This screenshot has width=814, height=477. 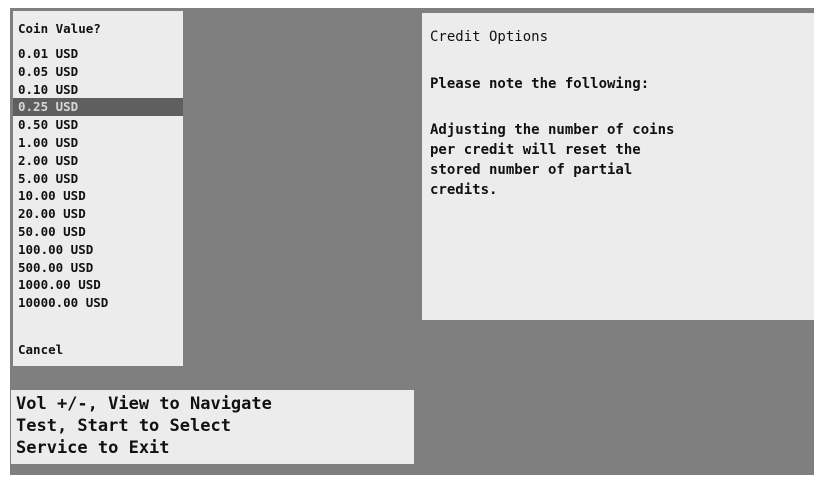 What do you see at coordinates (123, 426) in the screenshot?
I see `help-line-select: Test, Start to Select` at bounding box center [123, 426].